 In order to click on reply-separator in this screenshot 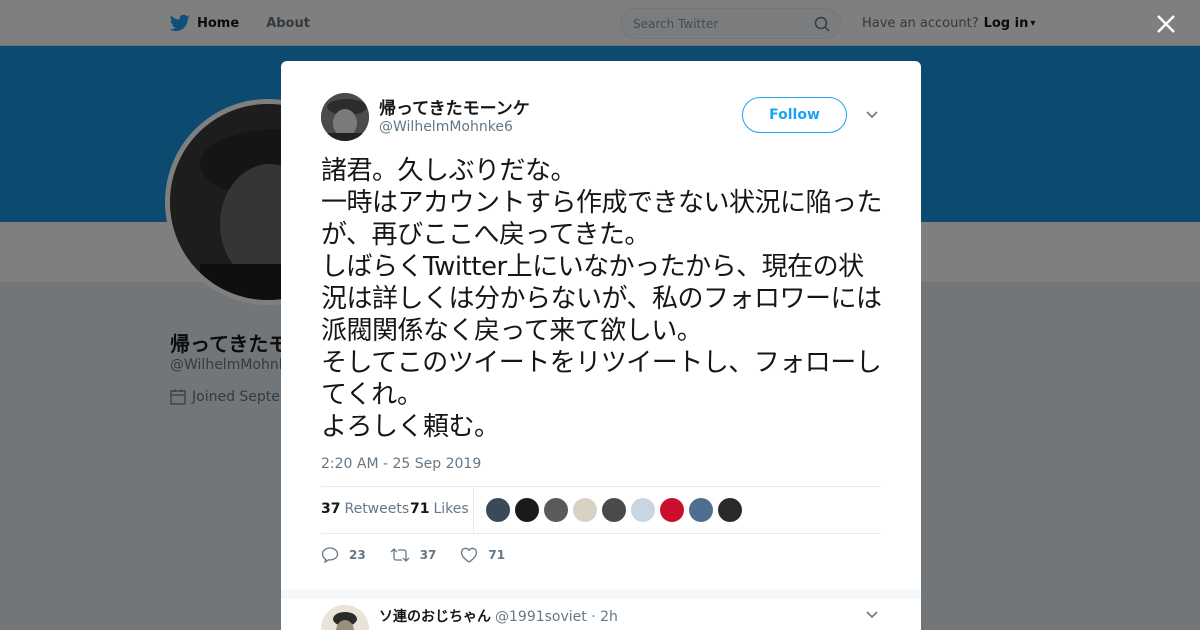, I will do `click(601, 594)`.